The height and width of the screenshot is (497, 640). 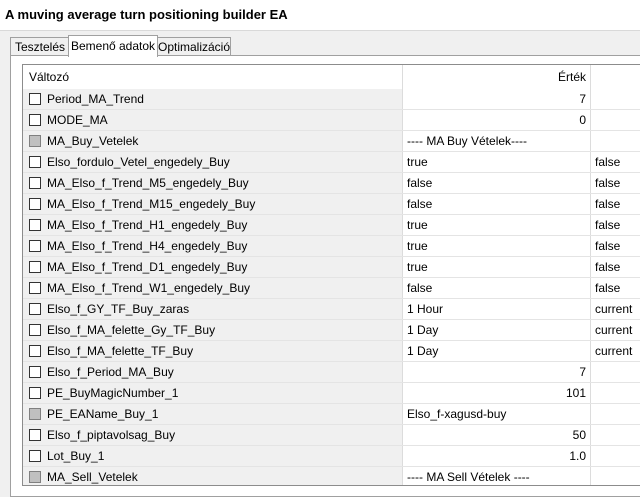 I want to click on variable-name: MA_Buy_Vetelek, so click(x=93, y=141).